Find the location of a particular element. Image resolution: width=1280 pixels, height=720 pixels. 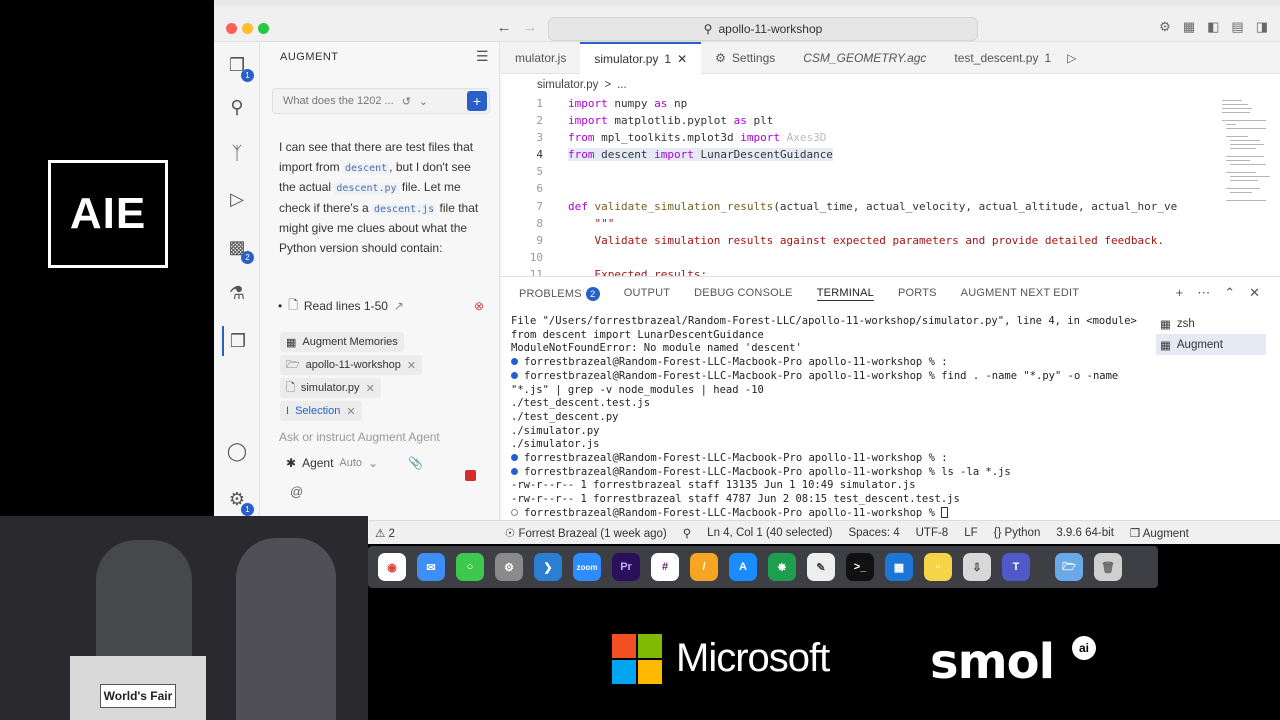

dock-app-appstore: A is located at coordinates (743, 567).